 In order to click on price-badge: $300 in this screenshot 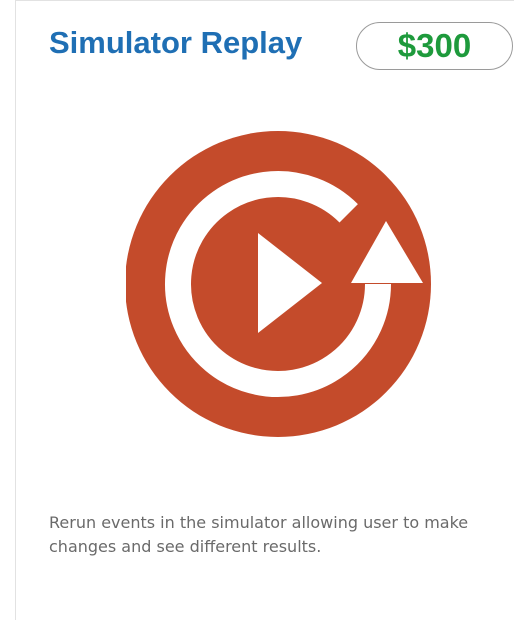, I will do `click(434, 46)`.